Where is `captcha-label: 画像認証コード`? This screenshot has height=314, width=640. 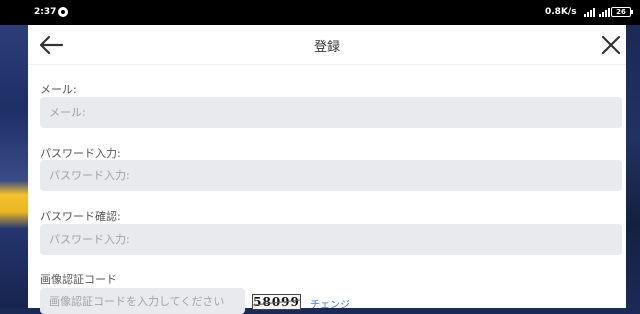 captcha-label: 画像認証コード is located at coordinates (78, 279).